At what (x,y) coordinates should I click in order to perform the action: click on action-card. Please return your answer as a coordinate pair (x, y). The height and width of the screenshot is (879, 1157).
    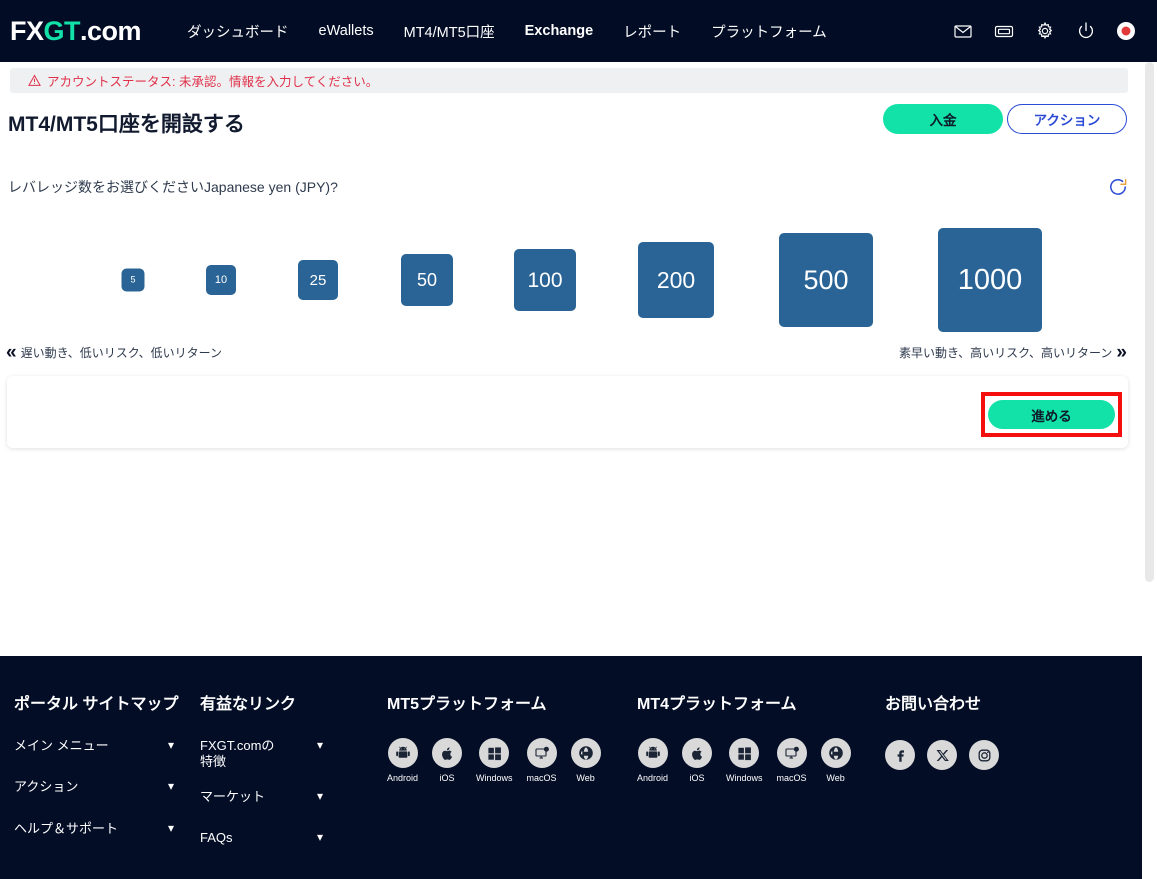
    Looking at the image, I should click on (567, 412).